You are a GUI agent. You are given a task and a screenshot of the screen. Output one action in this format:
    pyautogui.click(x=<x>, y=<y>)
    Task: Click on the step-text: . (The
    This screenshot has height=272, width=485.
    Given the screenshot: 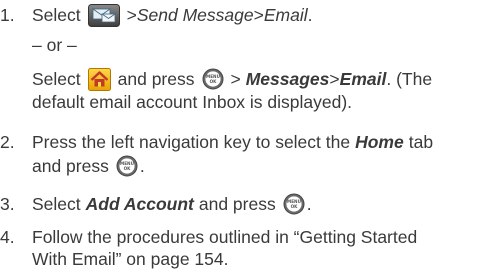 What is the action you would take?
    pyautogui.click(x=409, y=79)
    